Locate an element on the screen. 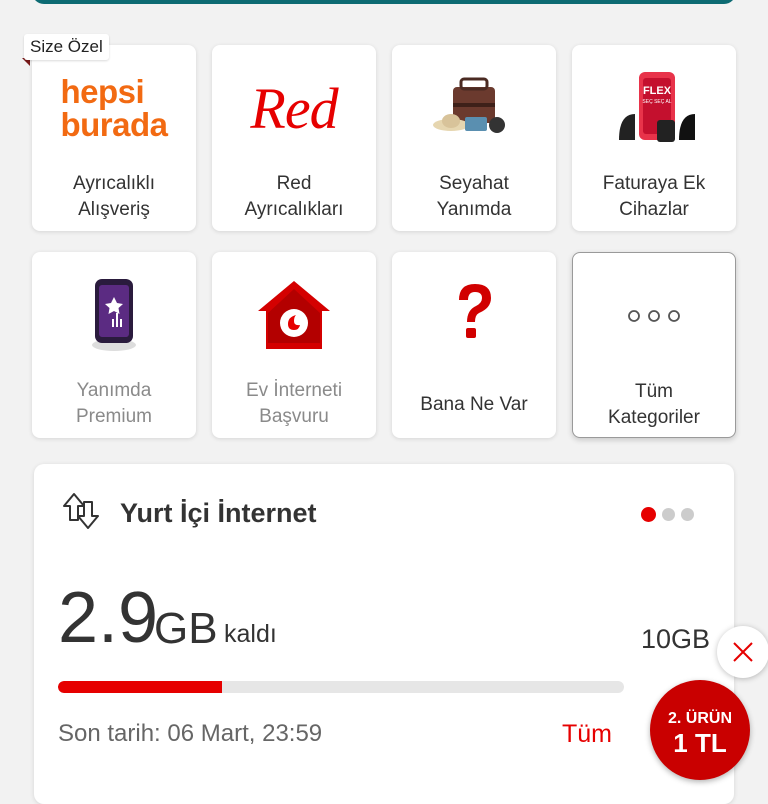  close-promo-button is located at coordinates (742, 652).